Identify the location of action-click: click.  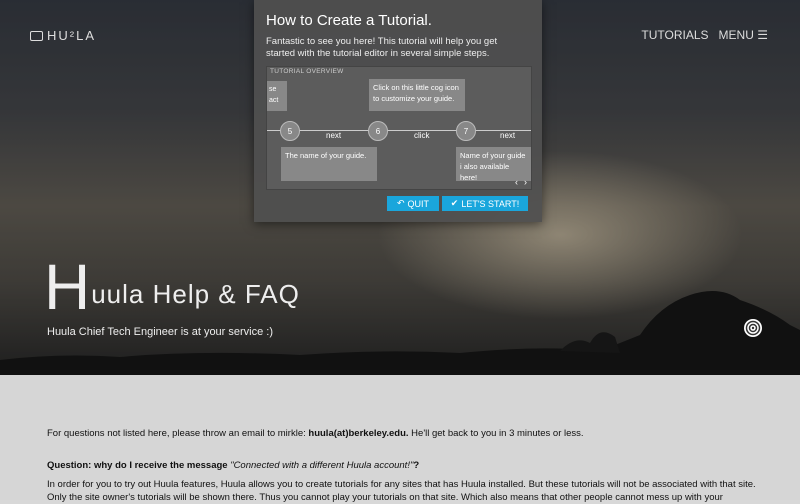
(422, 135).